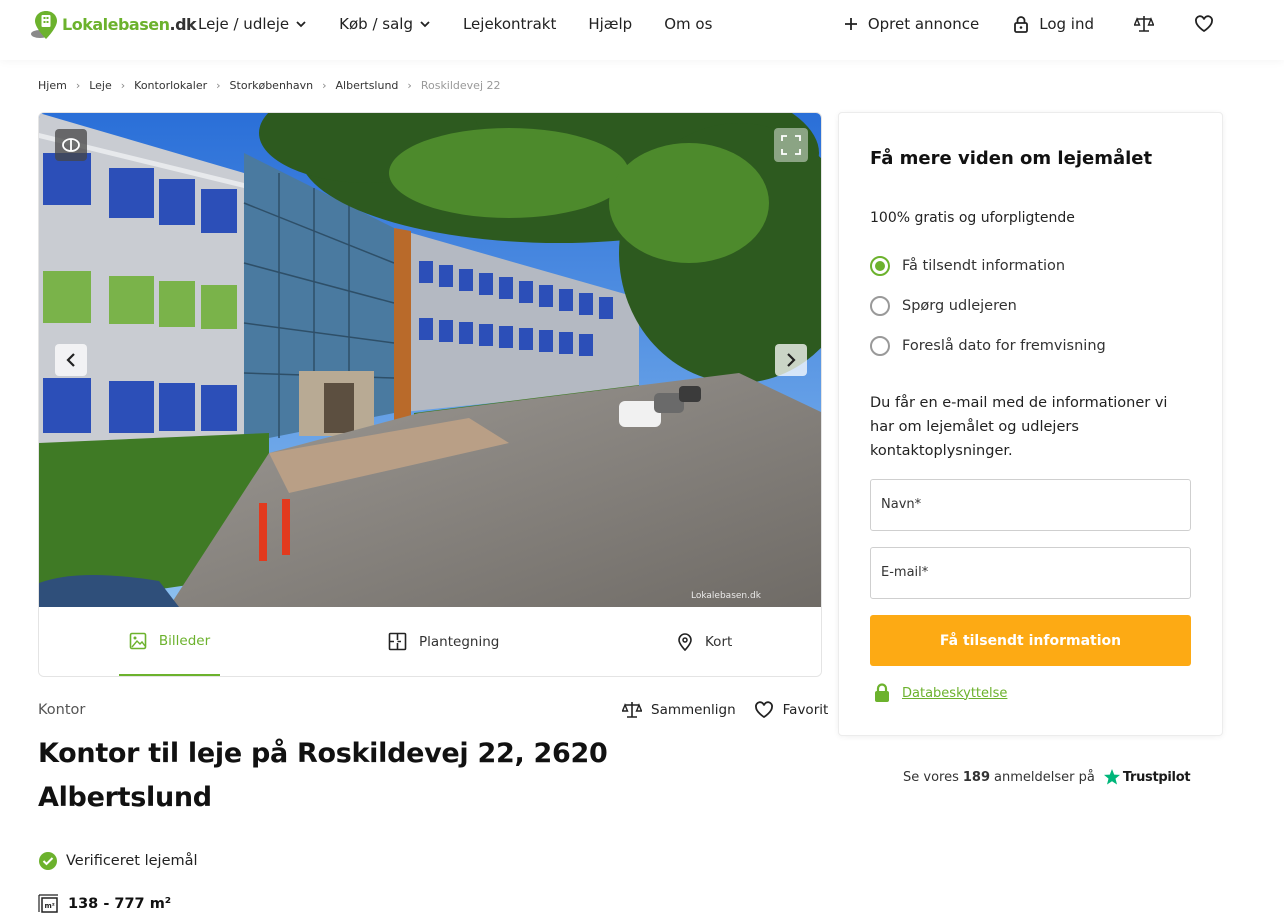 The width and height of the screenshot is (1284, 924). I want to click on nav-lease-contract-label: Lejekontrakt, so click(509, 24).